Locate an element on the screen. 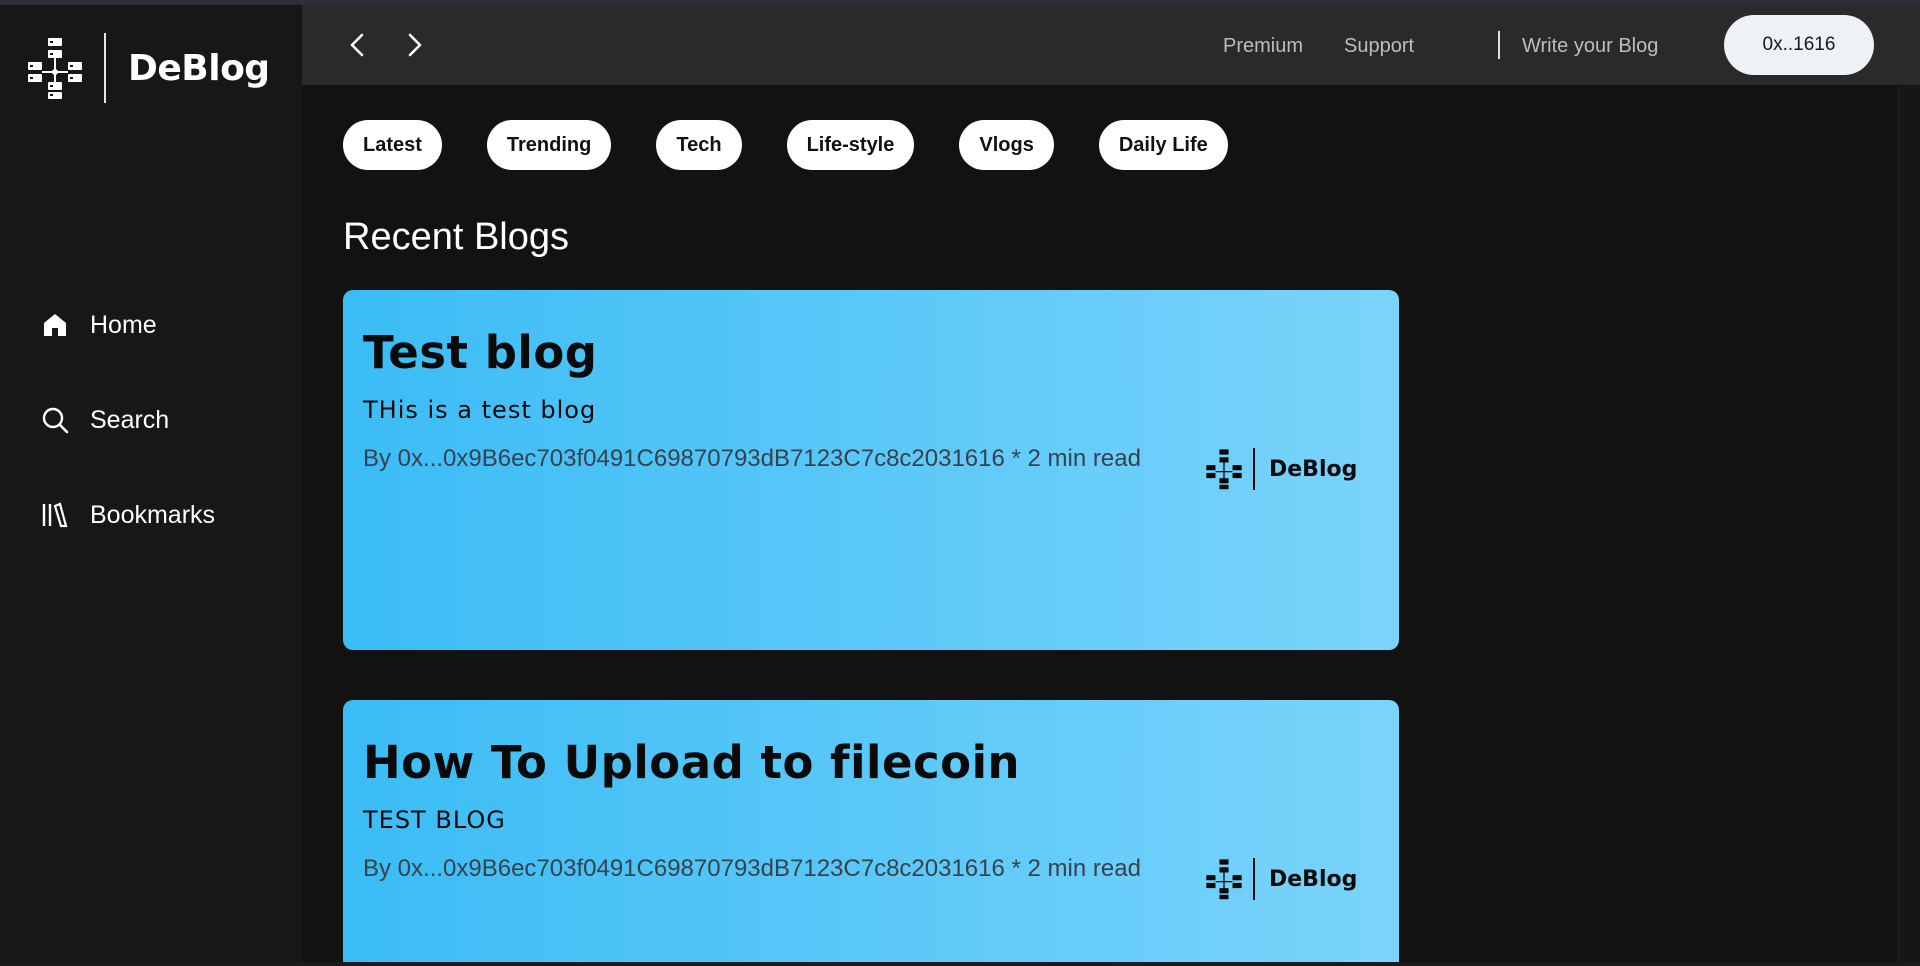 The width and height of the screenshot is (1920, 966). brand: DeBlog is located at coordinates (148, 68).